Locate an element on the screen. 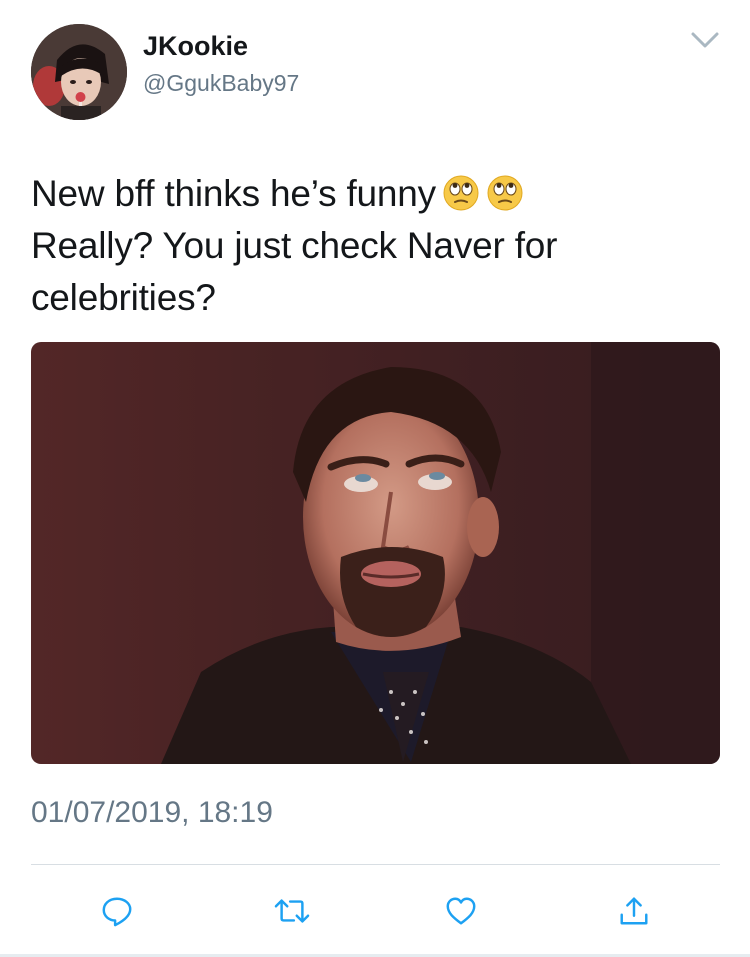 This screenshot has height=957, width=750. tweet-actions is located at coordinates (375, 911).